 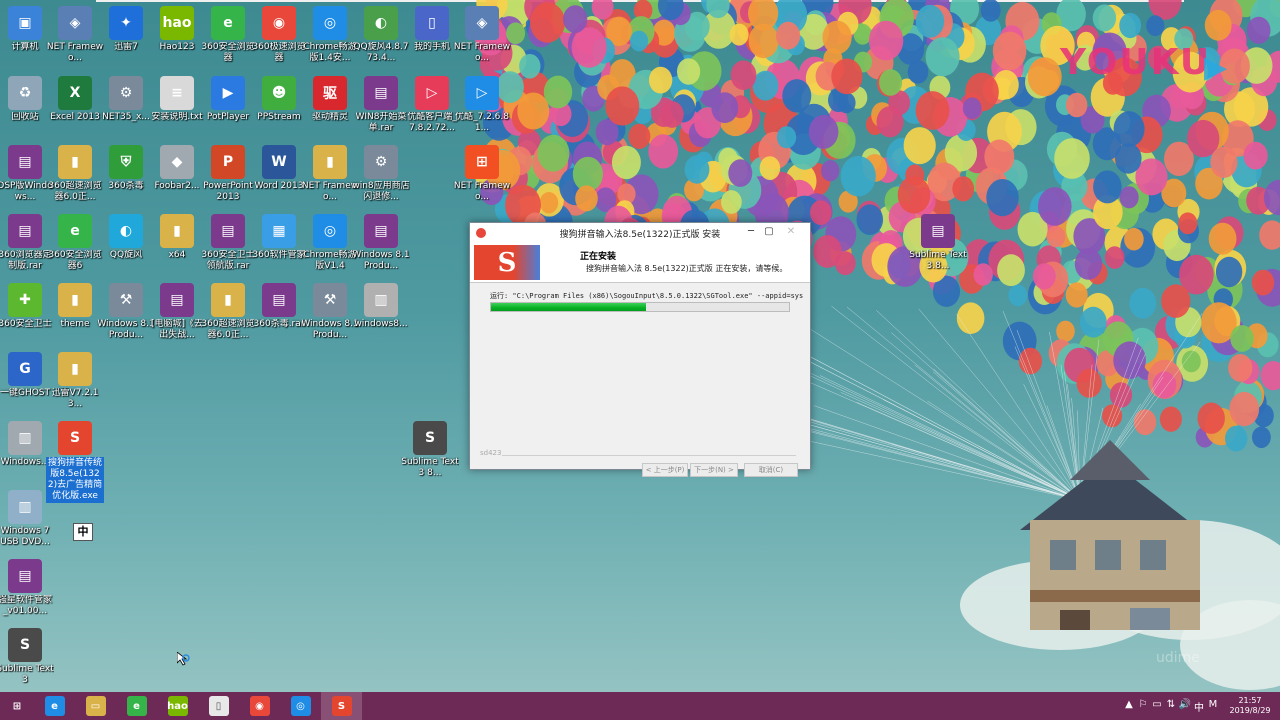 I want to click on desktop-icon: S Sublime Text 3, so click(x=27, y=658).